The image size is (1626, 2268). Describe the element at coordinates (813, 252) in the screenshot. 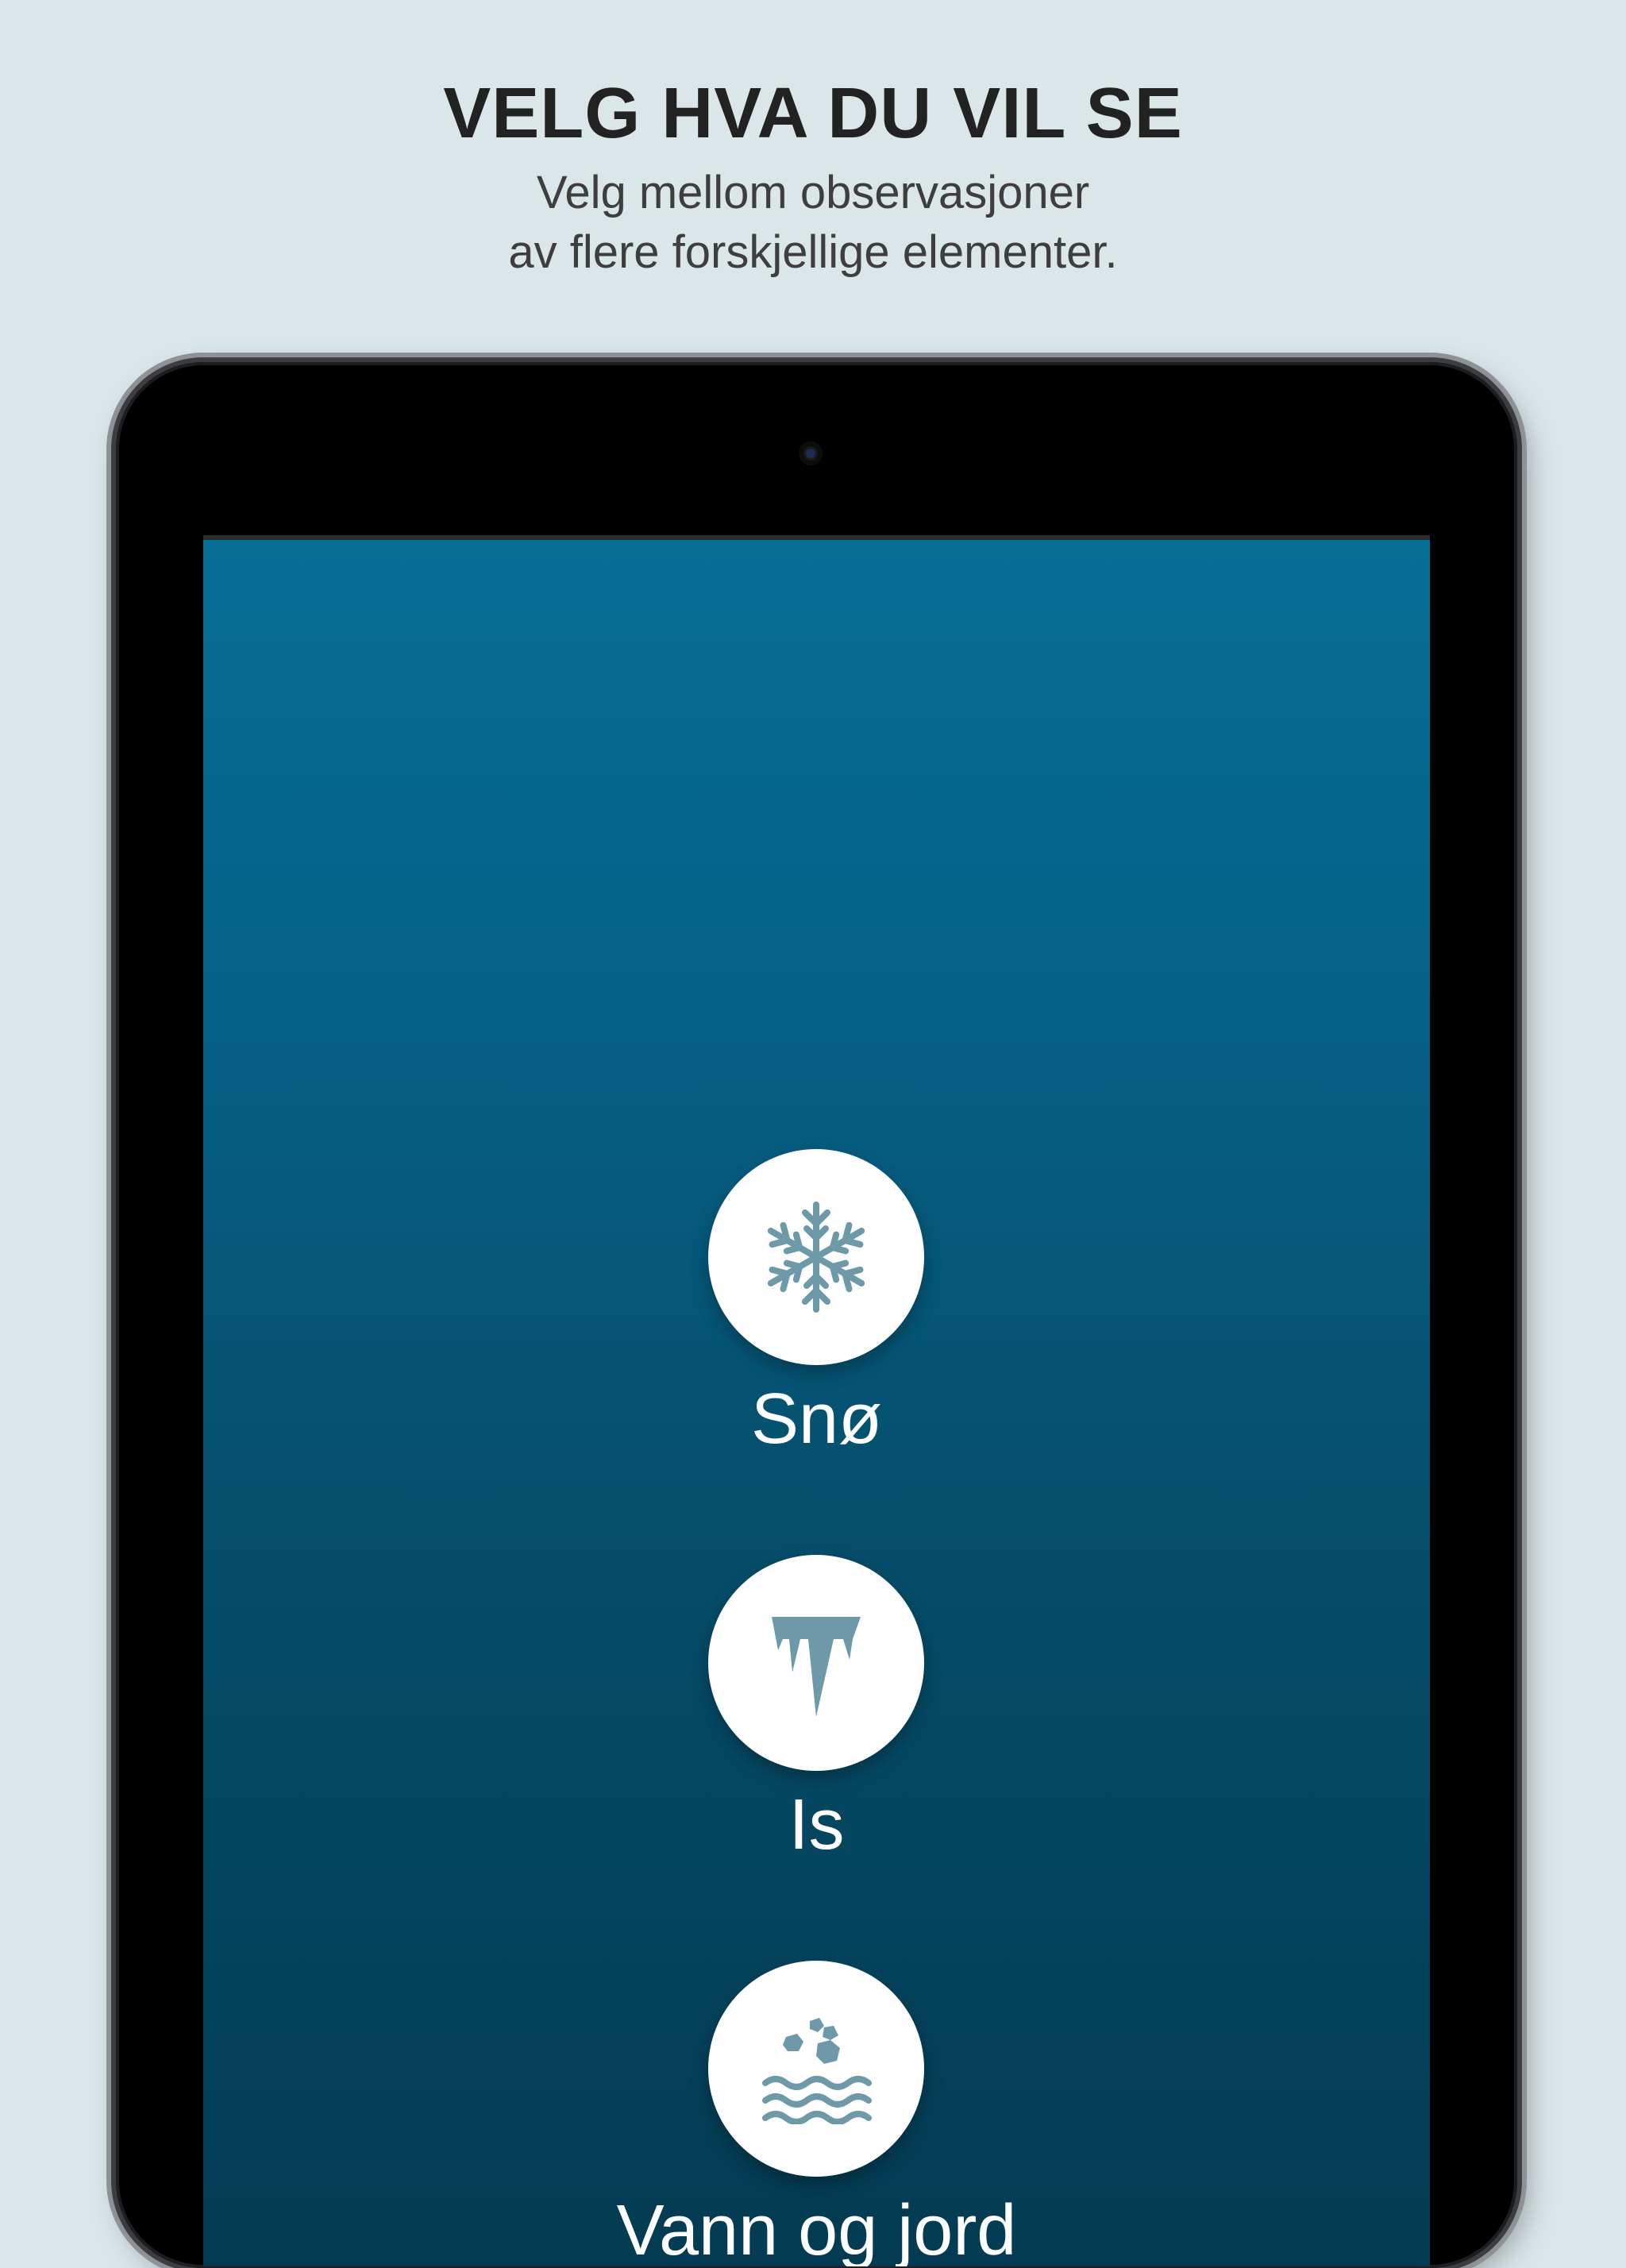

I see `promo-subline-2: av flere forskjellige elementer.` at that location.